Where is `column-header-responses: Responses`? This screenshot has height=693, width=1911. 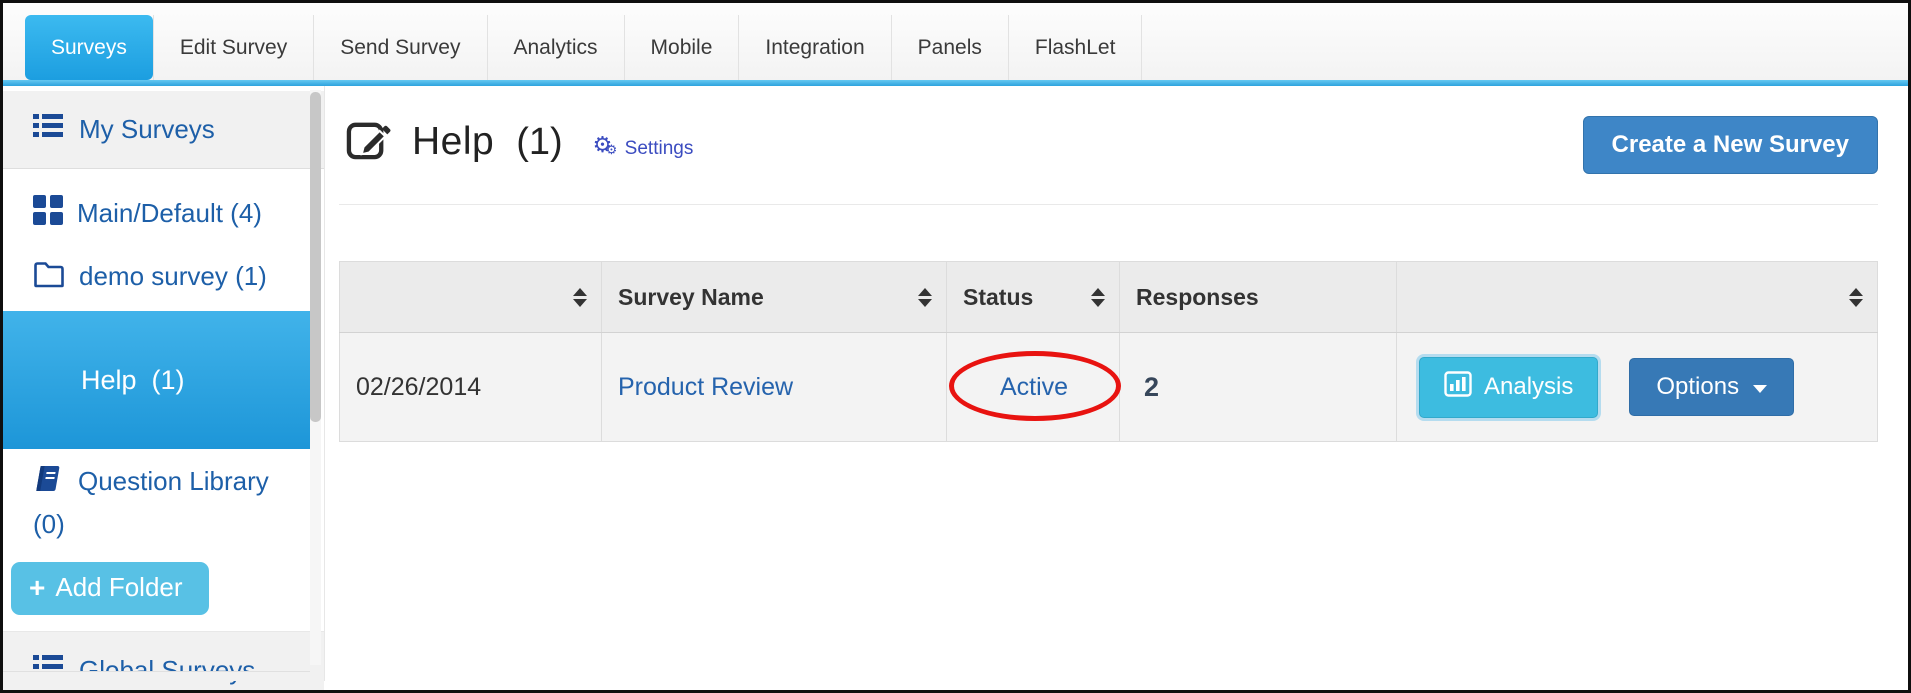 column-header-responses: Responses is located at coordinates (1258, 297).